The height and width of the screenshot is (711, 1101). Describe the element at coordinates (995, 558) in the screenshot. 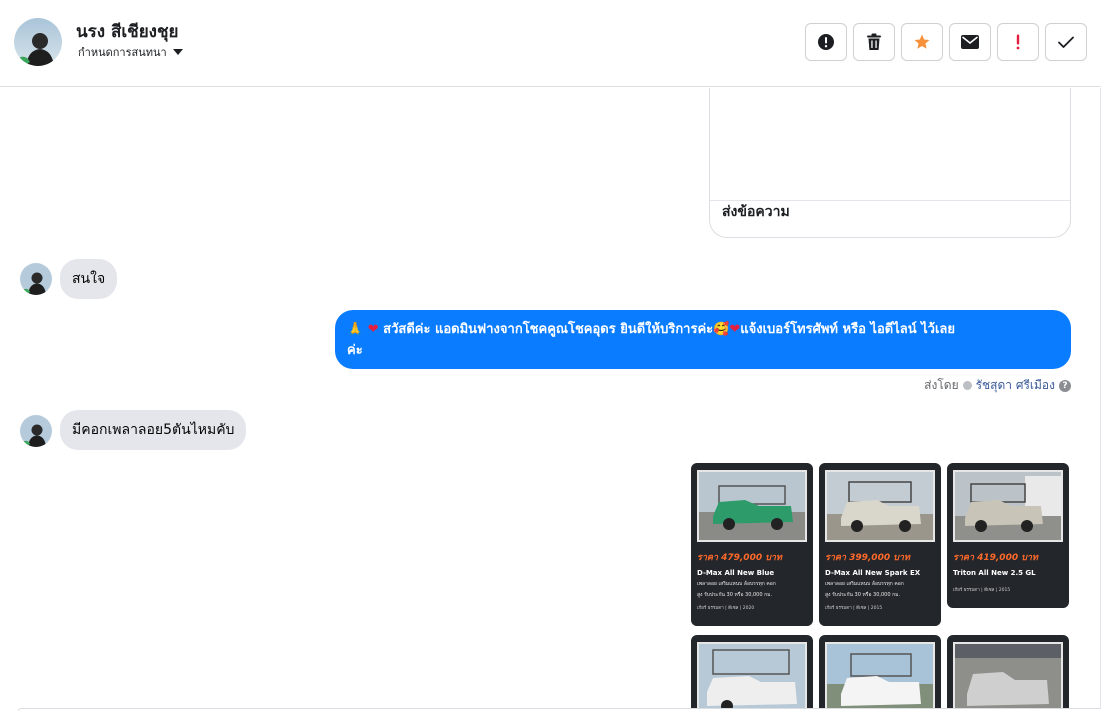

I see `listing-price: ราคา 419,000 บาท` at that location.